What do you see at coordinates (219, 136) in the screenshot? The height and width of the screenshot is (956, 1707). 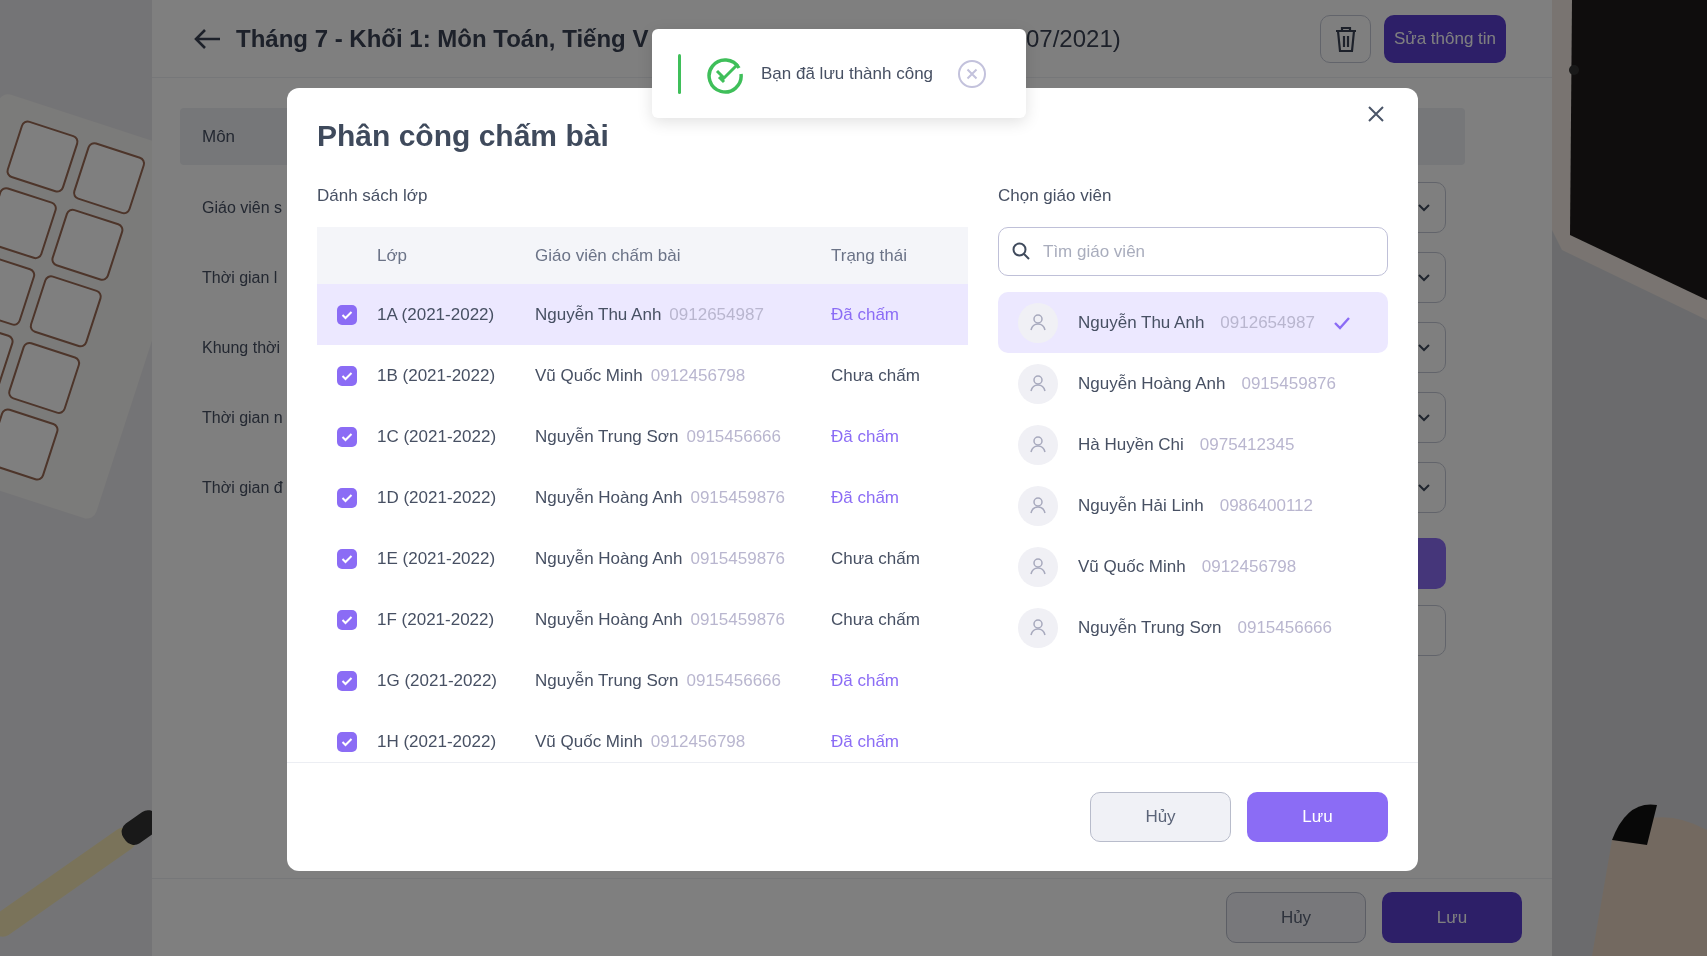 I see `form-header-label: Môn` at bounding box center [219, 136].